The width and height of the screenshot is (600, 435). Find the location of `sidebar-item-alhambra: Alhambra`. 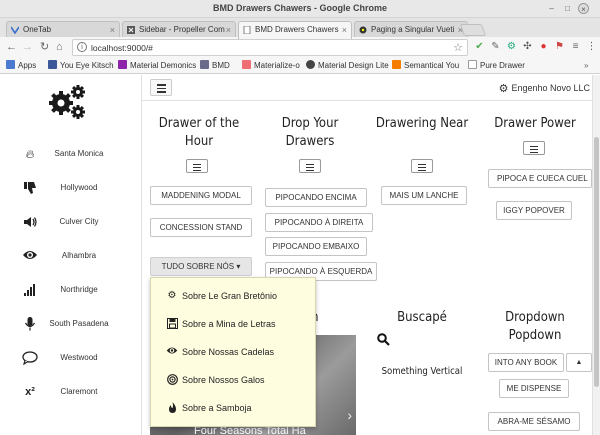

sidebar-item-alhambra: Alhambra is located at coordinates (71, 256).